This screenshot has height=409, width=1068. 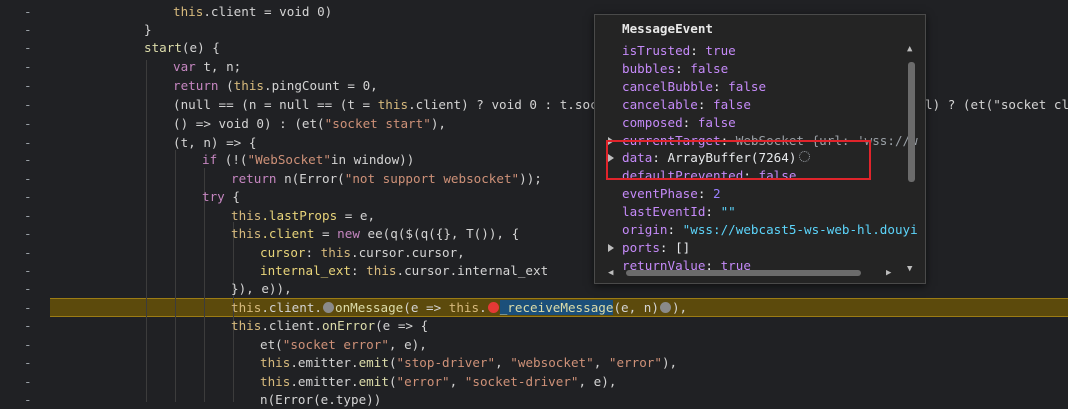 I want to click on property-value: 2, so click(x=717, y=194).